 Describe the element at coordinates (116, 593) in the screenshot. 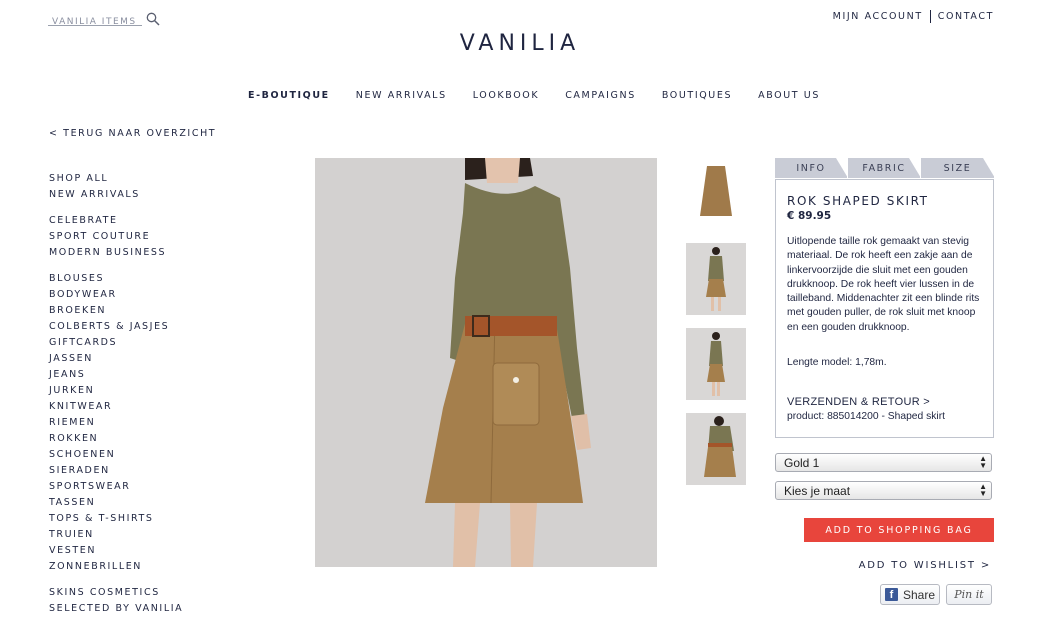

I see `sidebar-item-skins-cosmetics: SKINS COSMETICS` at that location.